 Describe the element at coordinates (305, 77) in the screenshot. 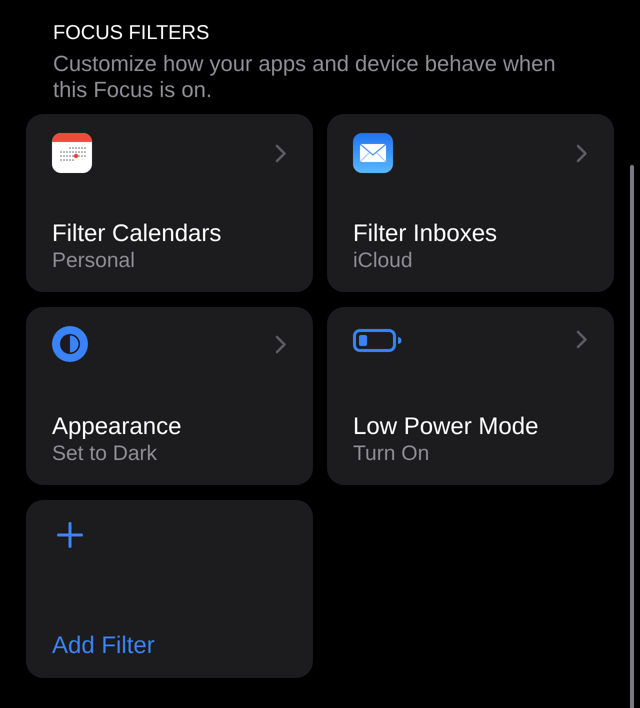

I see `section-description: Customize how your apps and device behave when this Focus is on.` at that location.